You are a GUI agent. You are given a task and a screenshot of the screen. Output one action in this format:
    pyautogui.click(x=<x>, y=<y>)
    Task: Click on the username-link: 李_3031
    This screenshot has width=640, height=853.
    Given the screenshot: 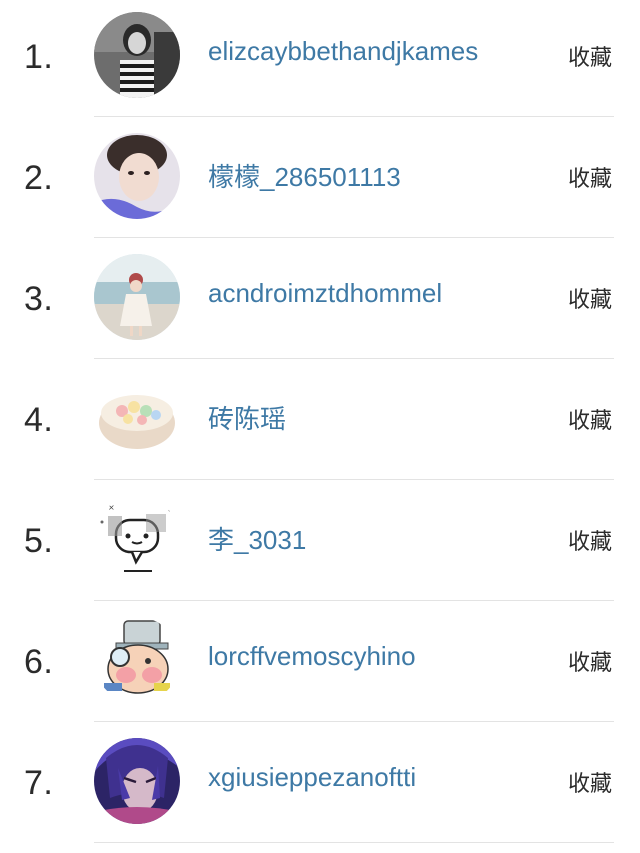 What is the action you would take?
    pyautogui.click(x=257, y=538)
    